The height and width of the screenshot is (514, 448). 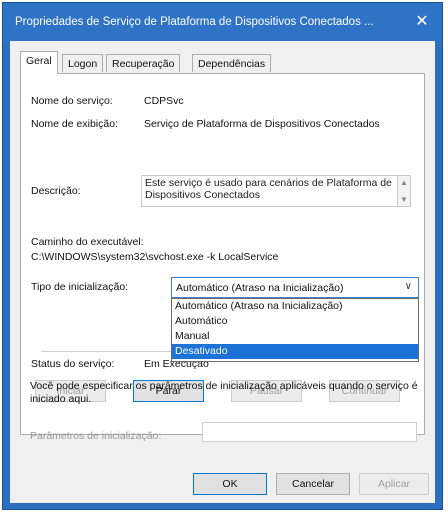 What do you see at coordinates (56, 191) in the screenshot?
I see `description-label: Descrição:` at bounding box center [56, 191].